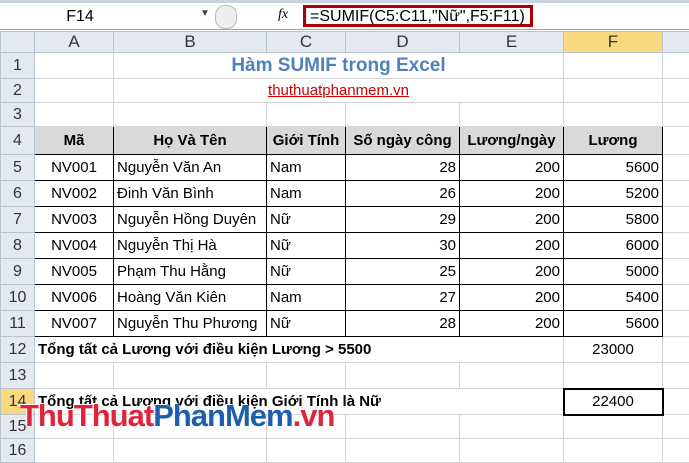 Image resolution: width=689 pixels, height=463 pixels. Describe the element at coordinates (18, 272) in the screenshot. I see `row-header: 9` at that location.